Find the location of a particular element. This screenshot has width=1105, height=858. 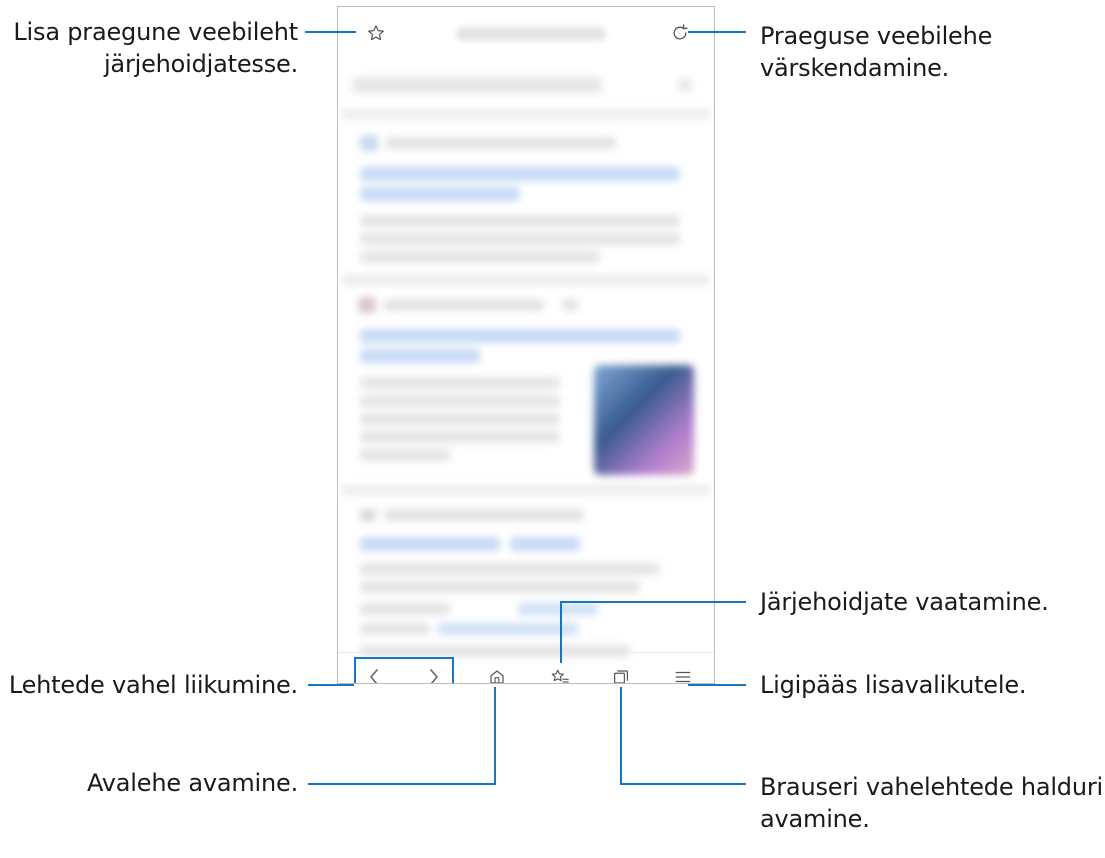

chevron-right-icon is located at coordinates (434, 675).